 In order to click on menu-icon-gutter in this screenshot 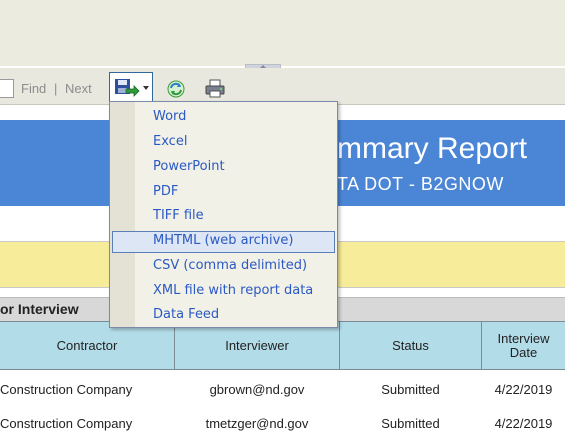, I will do `click(122, 214)`.